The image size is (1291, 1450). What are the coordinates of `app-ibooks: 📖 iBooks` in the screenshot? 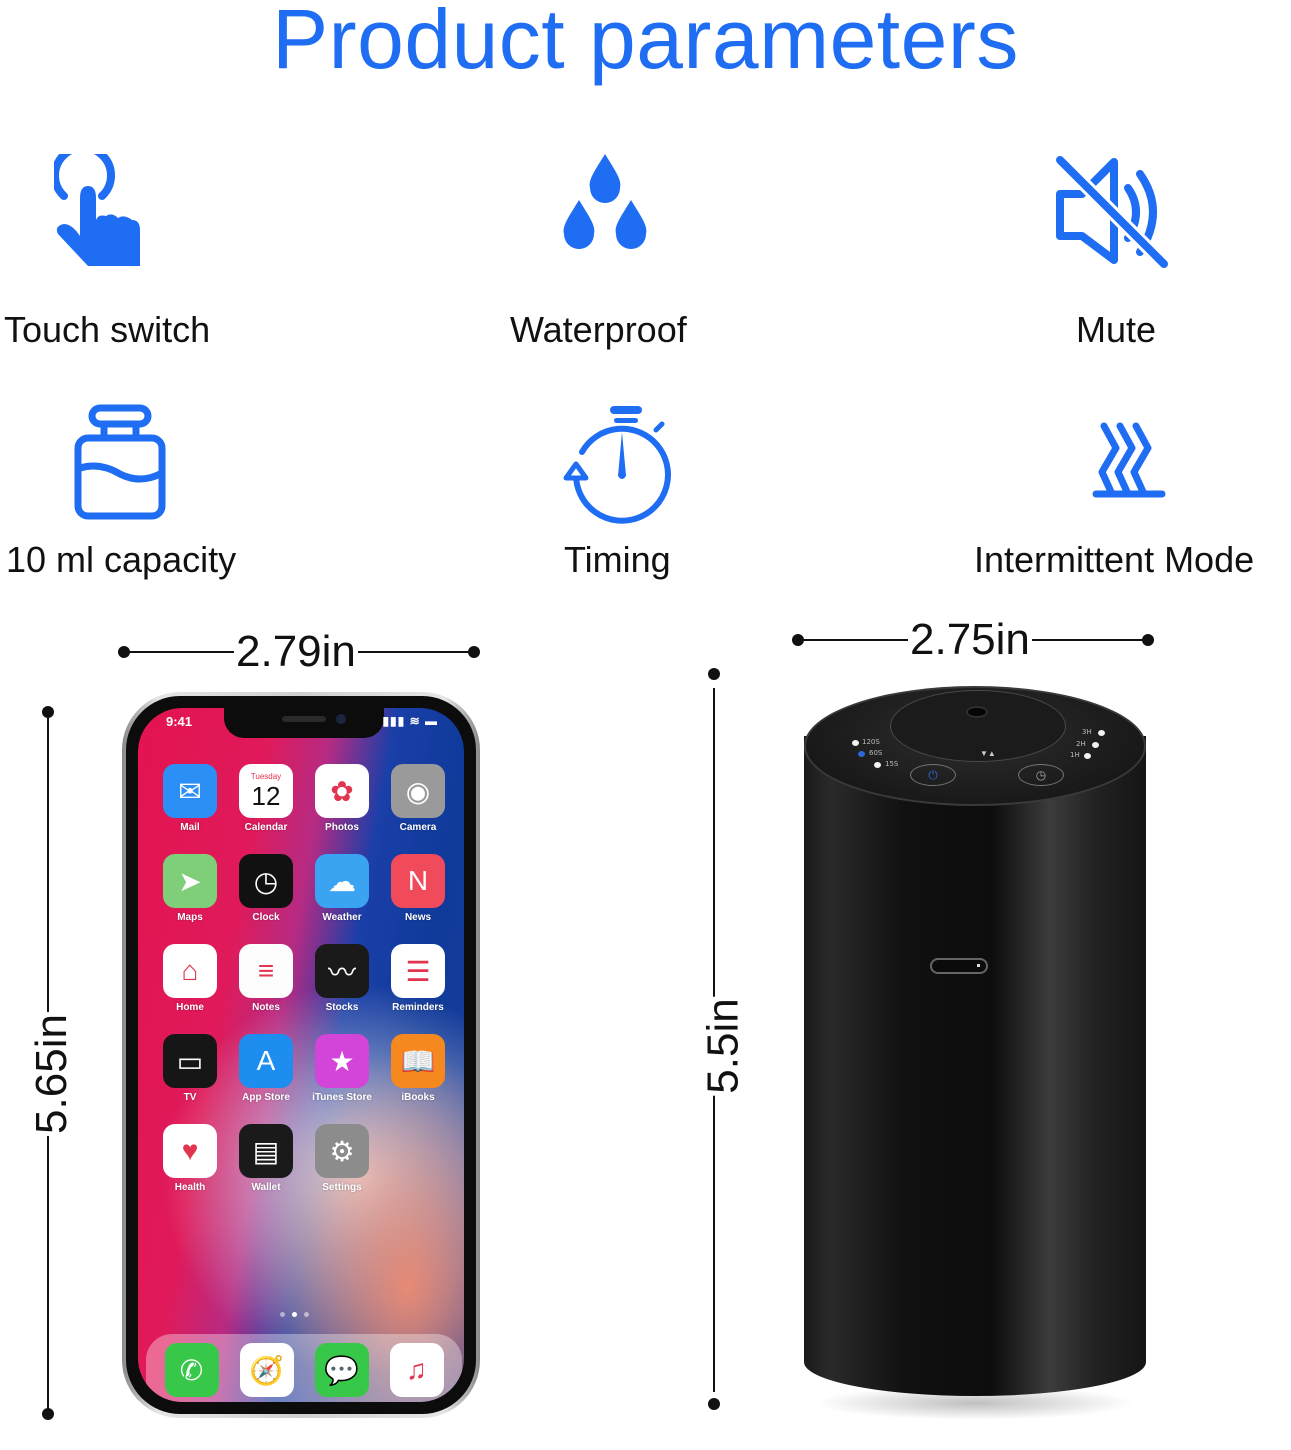 It's located at (418, 1068).